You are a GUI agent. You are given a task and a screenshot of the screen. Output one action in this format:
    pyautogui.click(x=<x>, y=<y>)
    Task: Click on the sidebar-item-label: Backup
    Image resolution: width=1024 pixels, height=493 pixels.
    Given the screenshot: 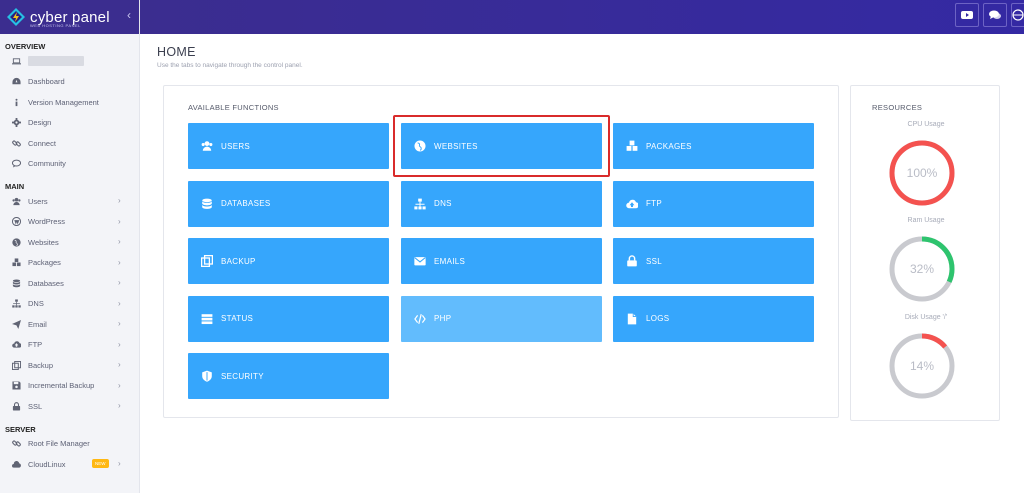 What is the action you would take?
    pyautogui.click(x=41, y=365)
    